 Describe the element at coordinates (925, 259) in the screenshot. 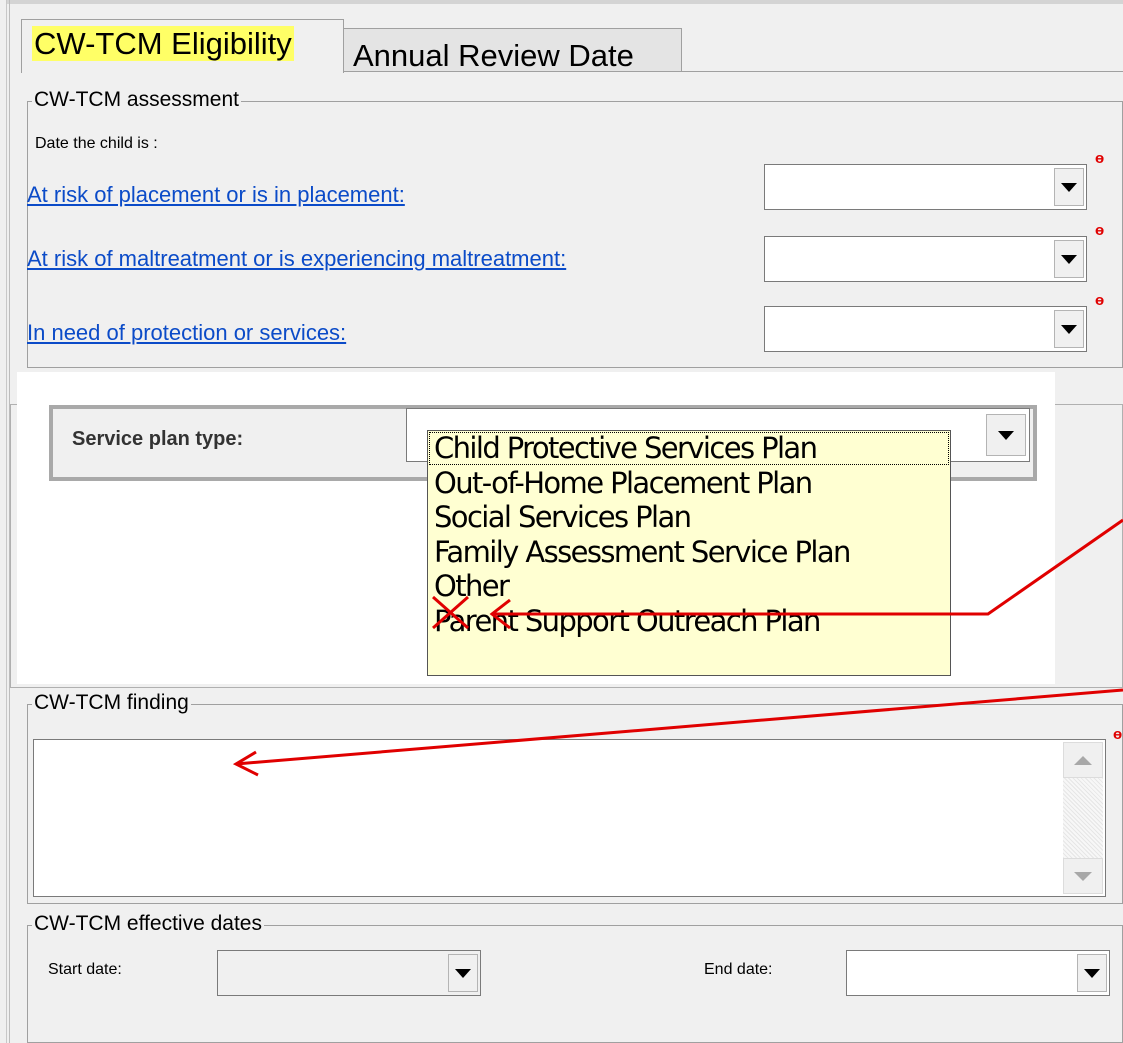

I see `at-risk-maltreatment-dropdown` at that location.